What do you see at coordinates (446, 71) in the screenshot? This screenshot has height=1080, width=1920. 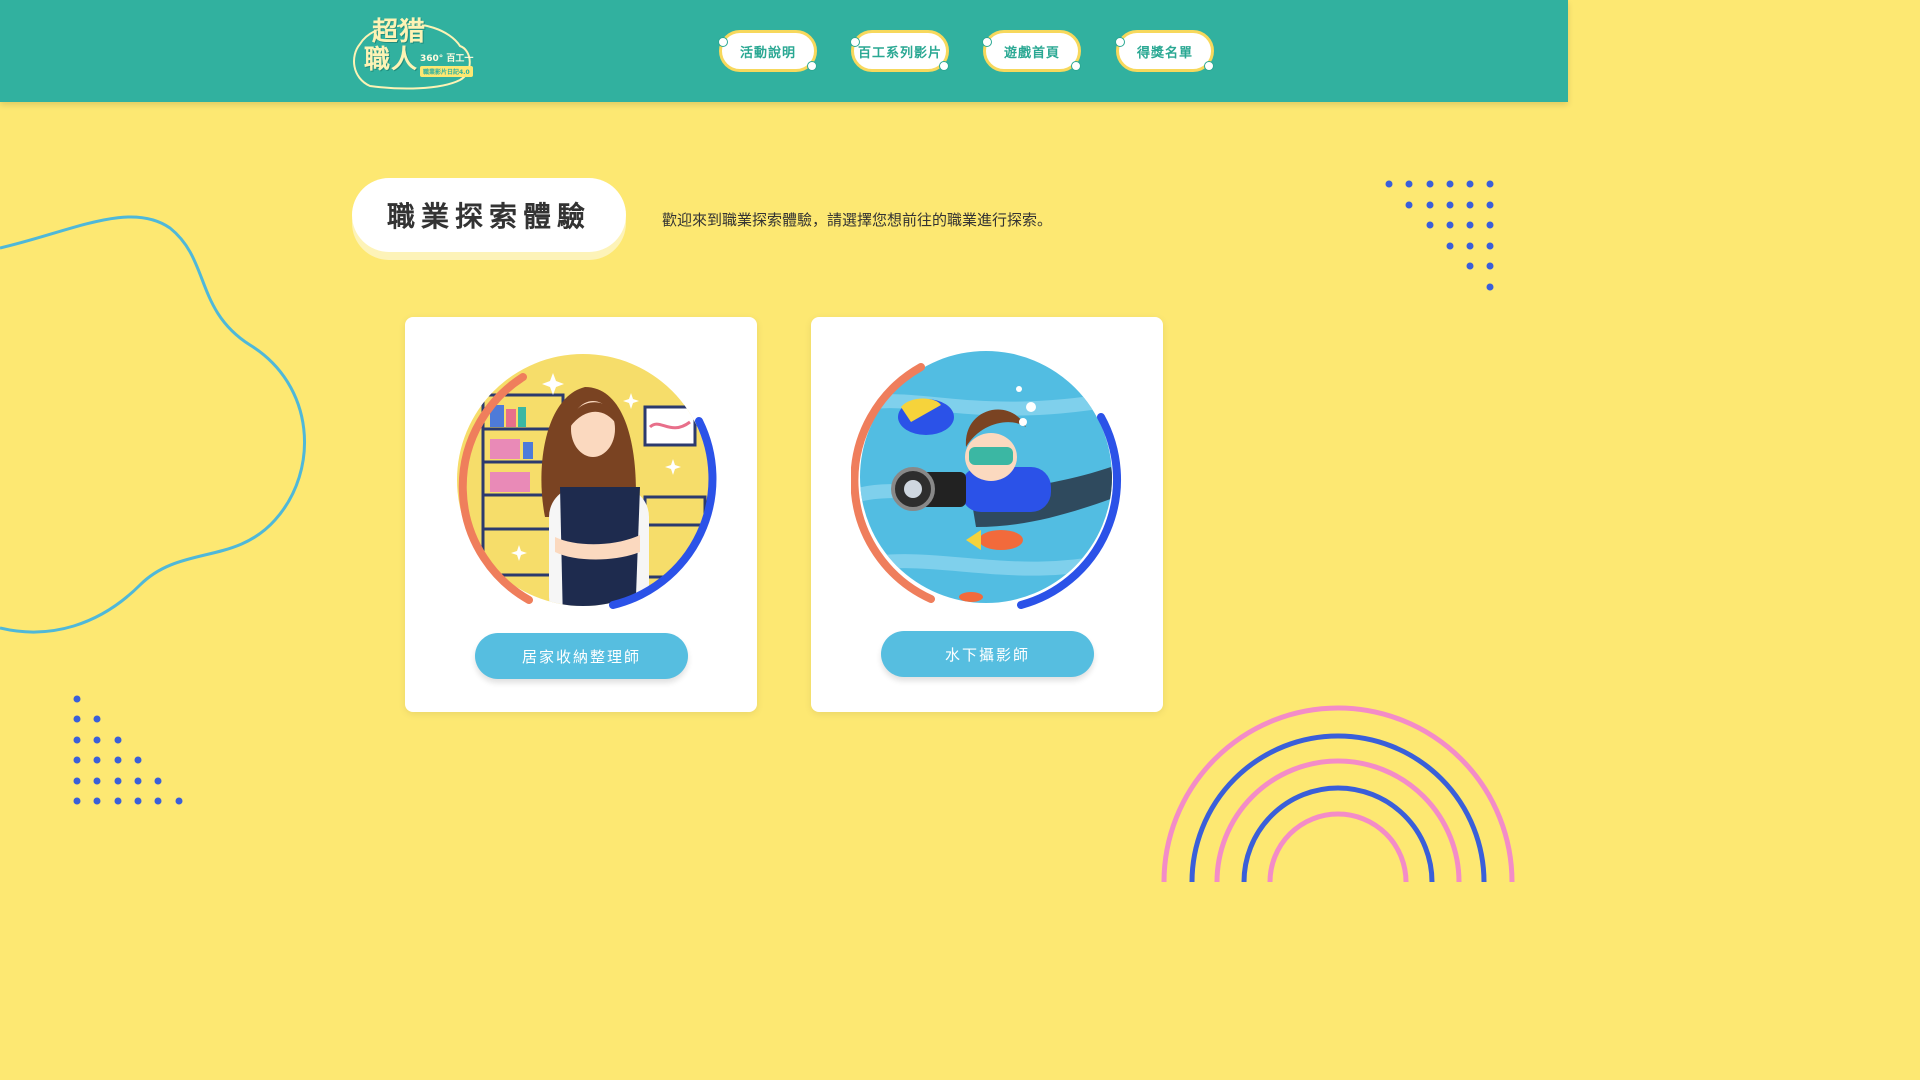 I see `logo-tag: 職業影片日記4.0` at bounding box center [446, 71].